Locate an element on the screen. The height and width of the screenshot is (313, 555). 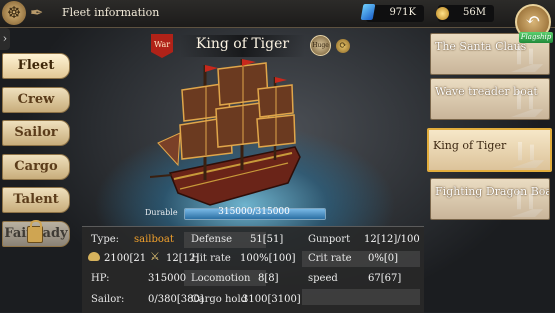
ship-name: King of Tiger is located at coordinates (242, 44).